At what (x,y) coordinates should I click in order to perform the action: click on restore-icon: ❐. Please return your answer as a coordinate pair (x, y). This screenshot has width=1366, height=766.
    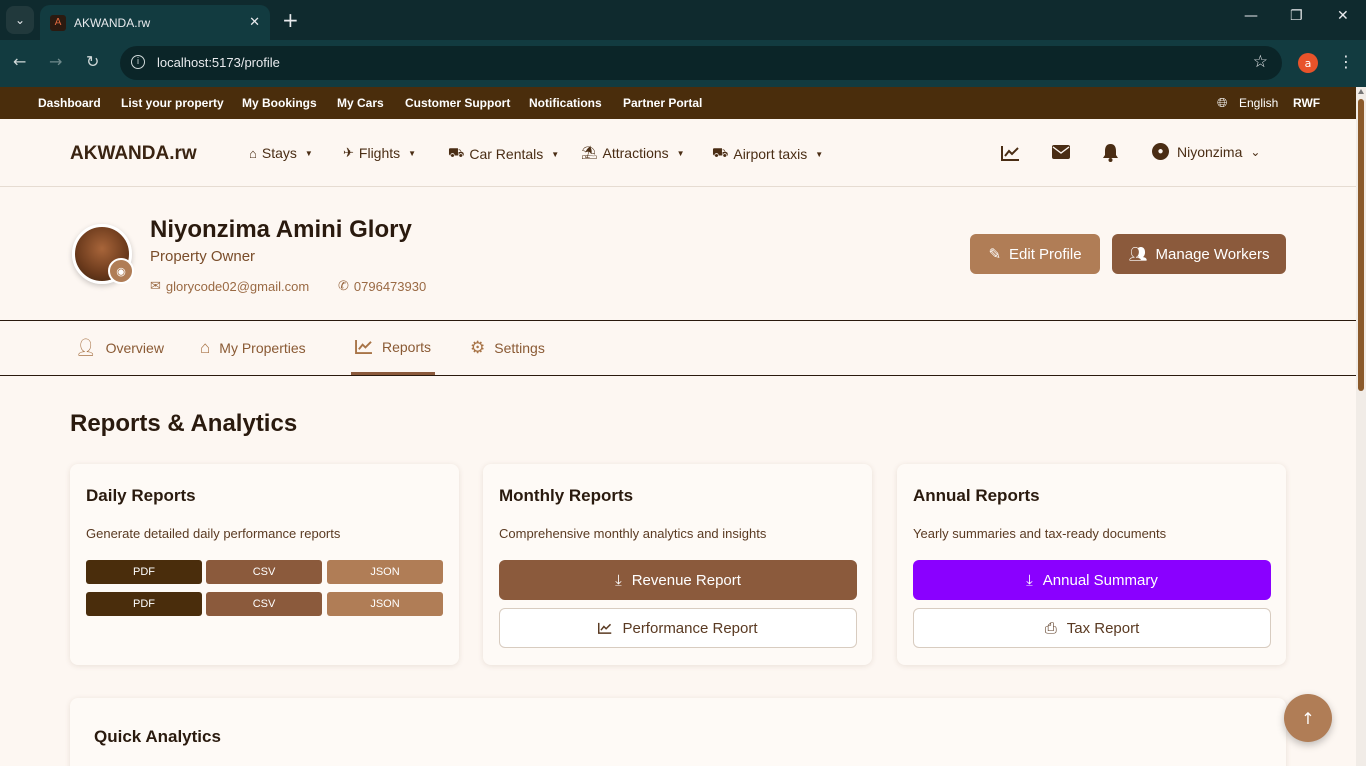
    Looking at the image, I should click on (1296, 16).